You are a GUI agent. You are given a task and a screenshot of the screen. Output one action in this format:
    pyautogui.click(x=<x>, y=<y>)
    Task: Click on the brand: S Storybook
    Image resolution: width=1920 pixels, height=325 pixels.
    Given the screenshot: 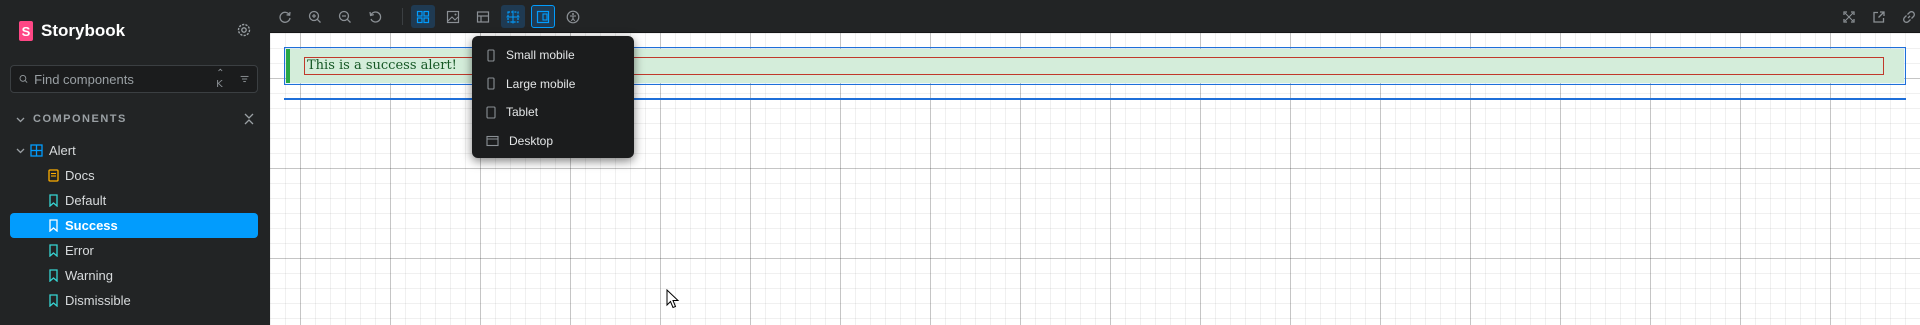 What is the action you would take?
    pyautogui.click(x=72, y=31)
    